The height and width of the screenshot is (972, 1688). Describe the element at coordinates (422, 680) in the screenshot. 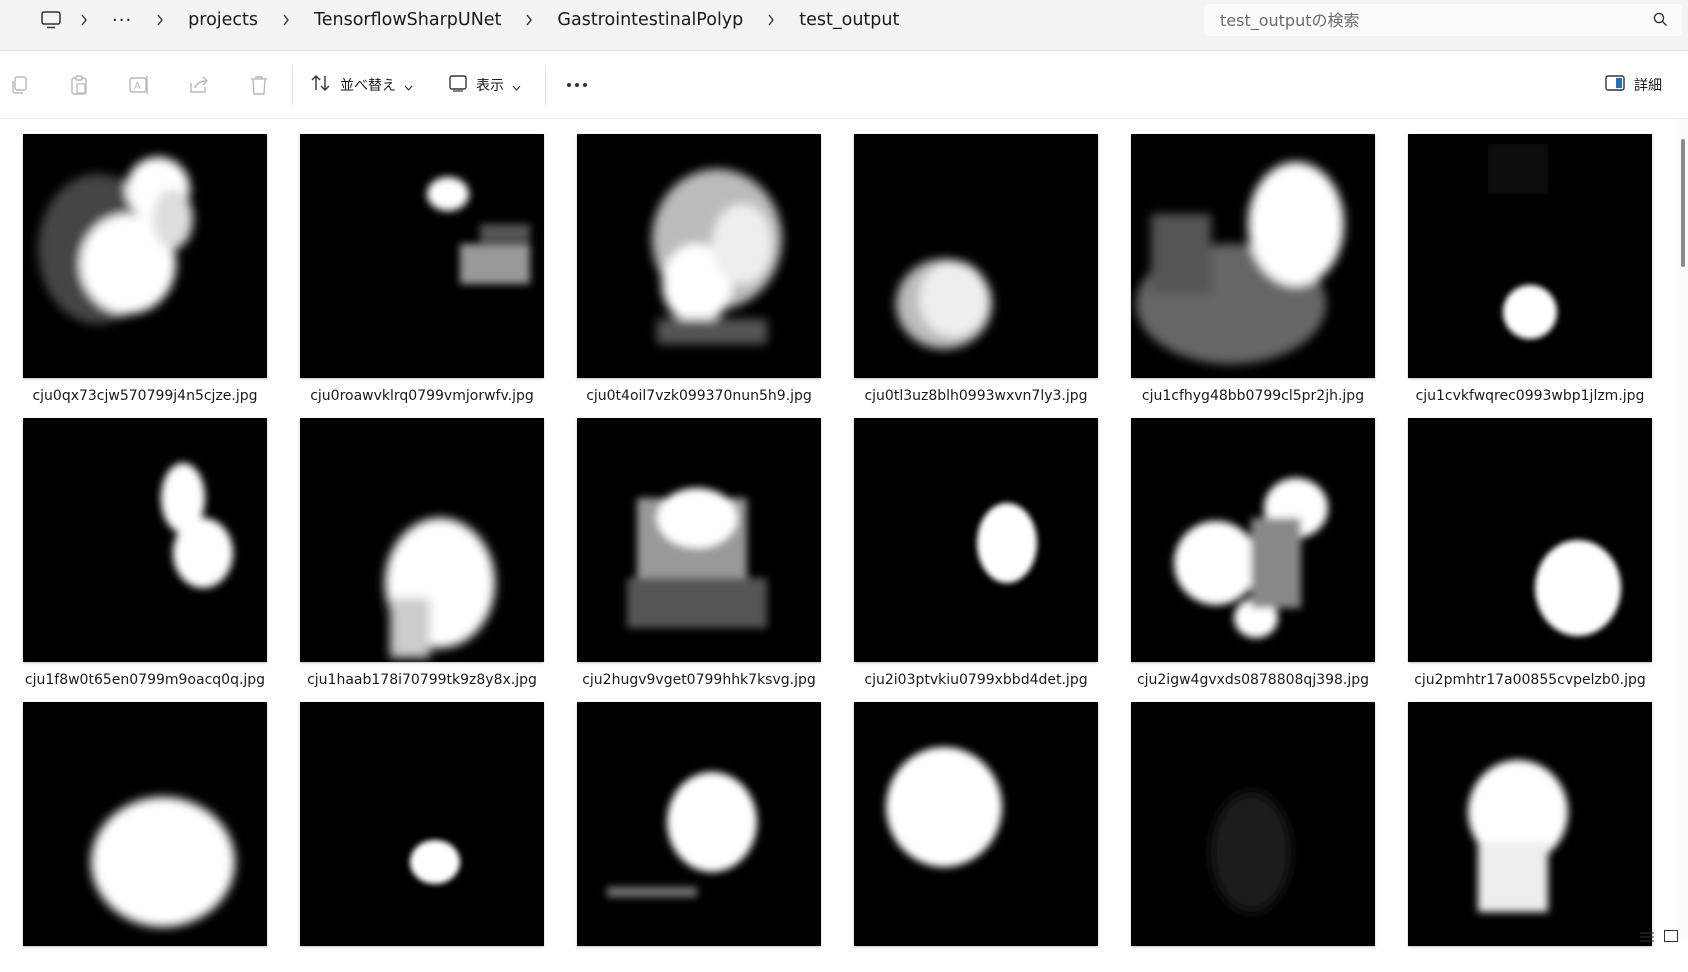

I see `file-name: cju1haab178i70799tk9z8y8x.jpg` at that location.